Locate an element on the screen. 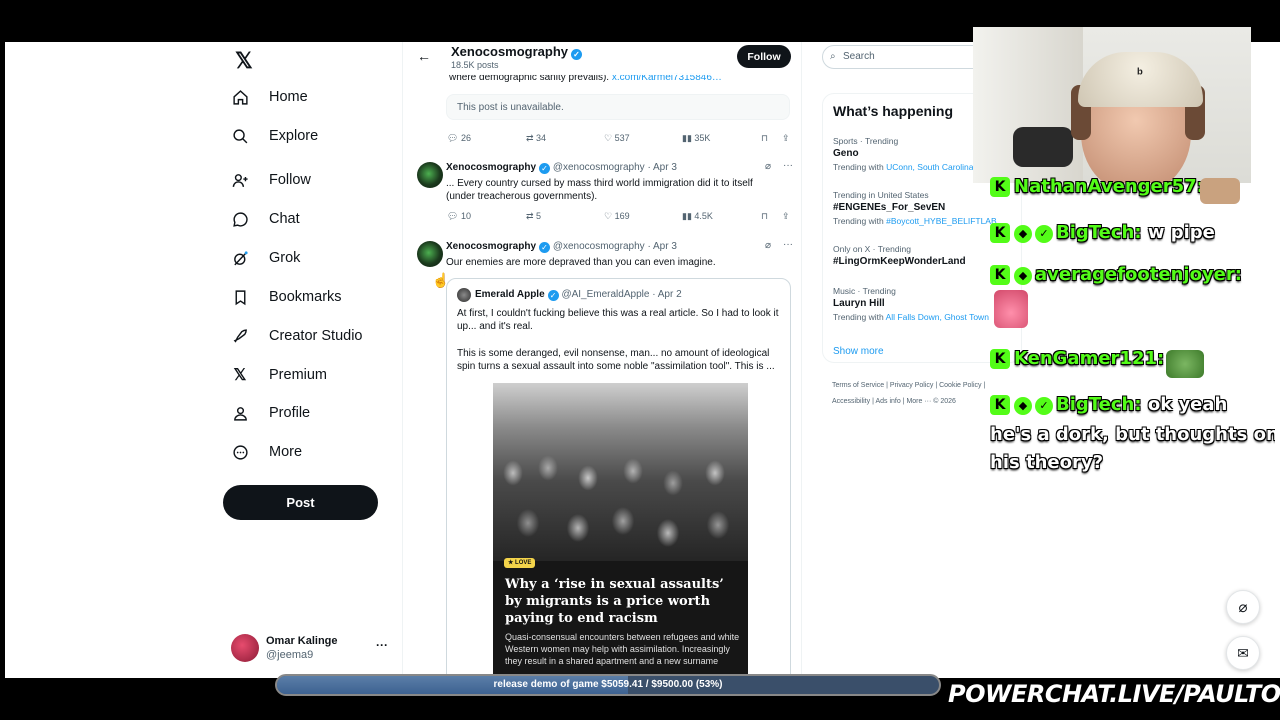  repost-button: ⇄ 5 is located at coordinates (533, 216).